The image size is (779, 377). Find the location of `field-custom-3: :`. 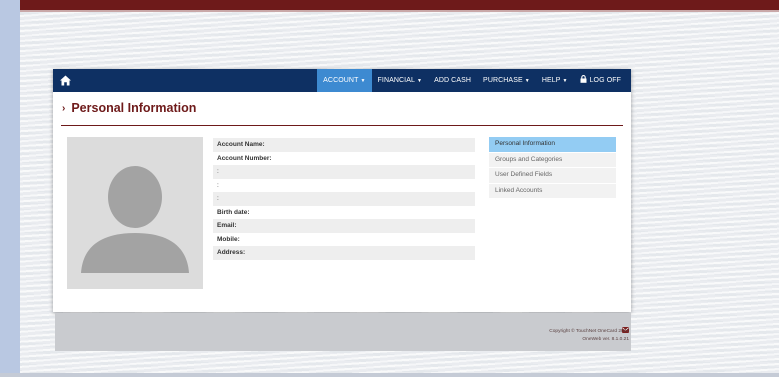

field-custom-3: : is located at coordinates (344, 199).